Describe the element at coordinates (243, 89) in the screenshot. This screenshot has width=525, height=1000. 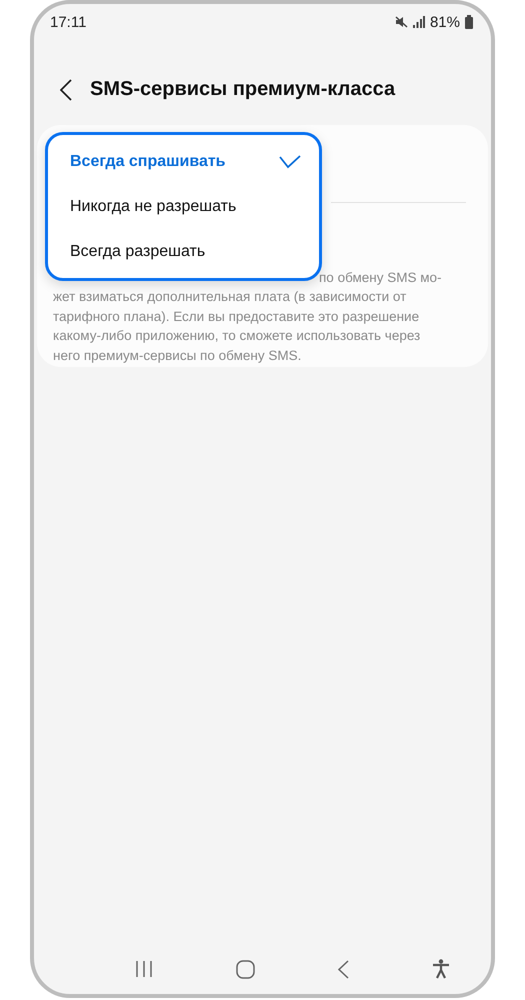
I see `page-title: SMS-сервисы премиум-класса` at that location.